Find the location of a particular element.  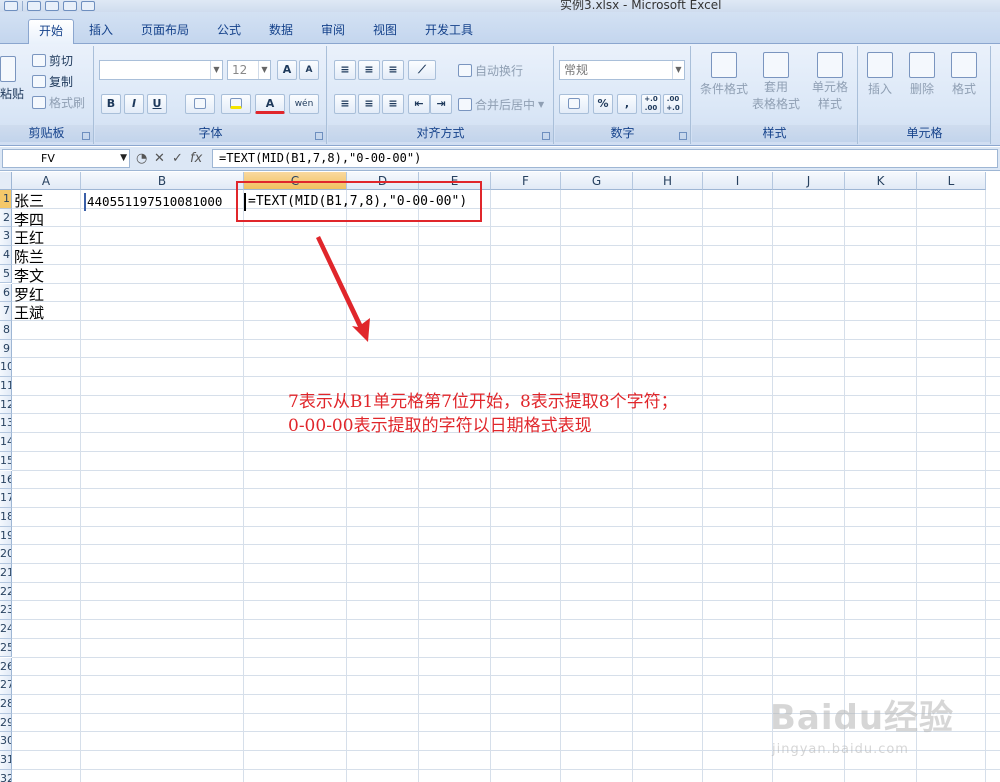

row-header-27: 27 is located at coordinates (6, 685).